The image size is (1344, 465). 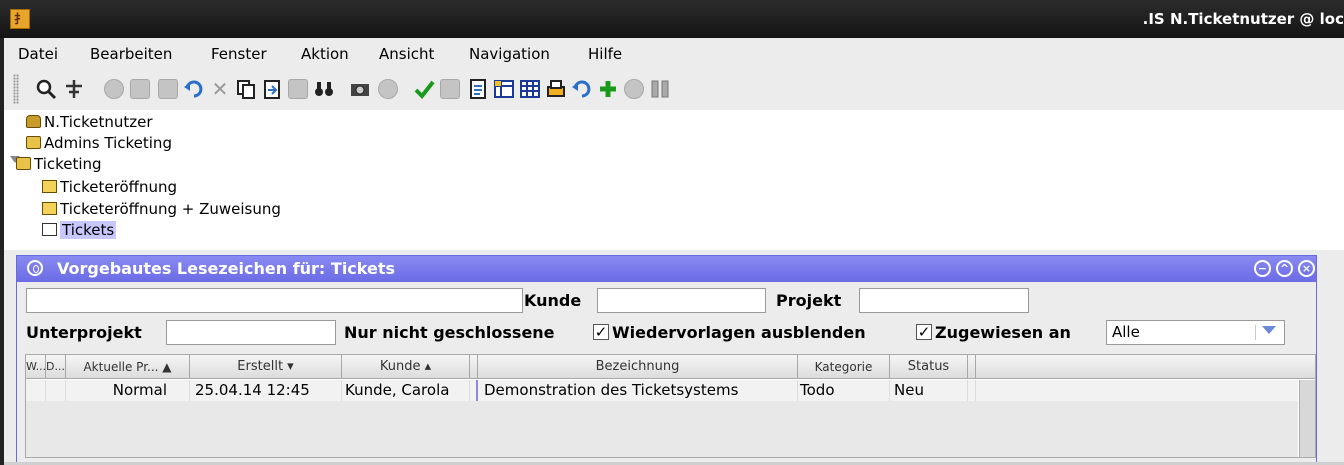 I want to click on title-bar: 扌 .IS N.Ticketnutzer @ loc, so click(x=672, y=19).